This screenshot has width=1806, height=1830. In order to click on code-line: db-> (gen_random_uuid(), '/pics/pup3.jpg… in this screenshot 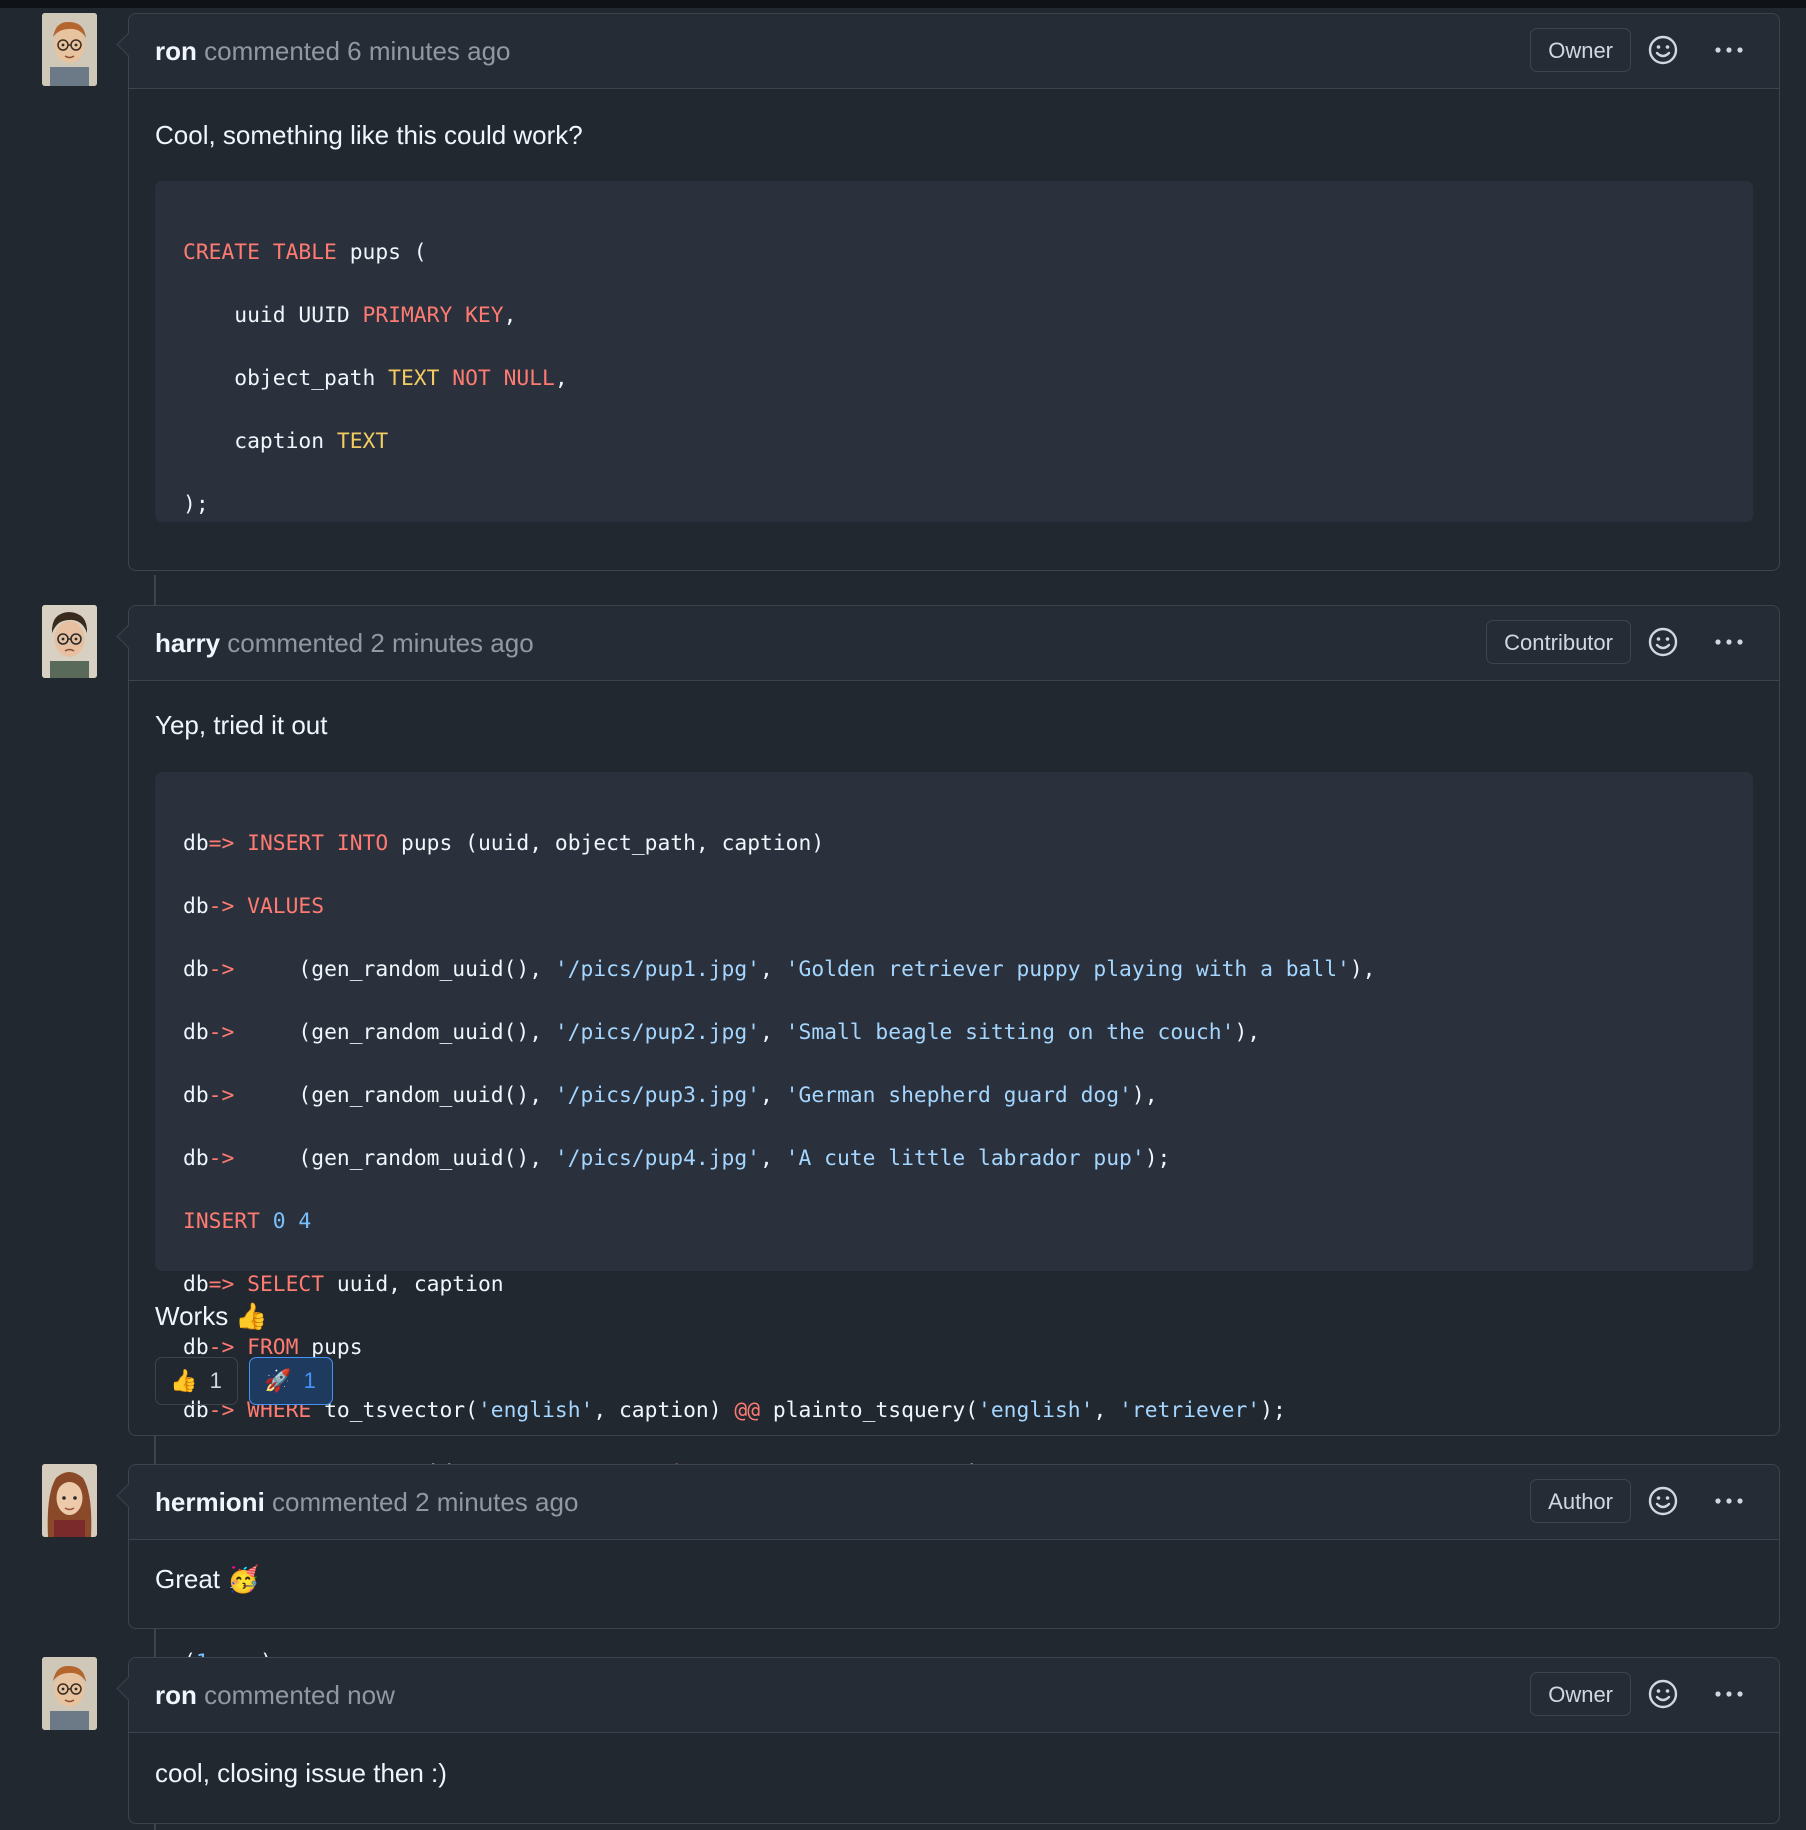, I will do `click(670, 1095)`.